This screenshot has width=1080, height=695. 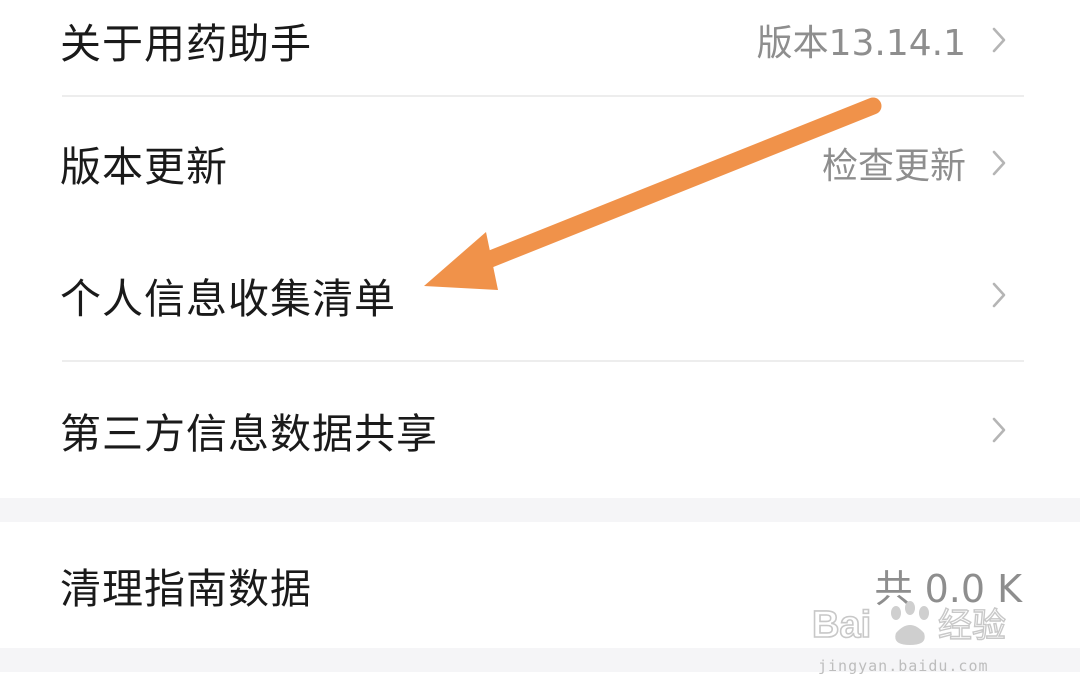 What do you see at coordinates (540, 45) in the screenshot?
I see `about-row: 关于用药助手 版本13.14.1` at bounding box center [540, 45].